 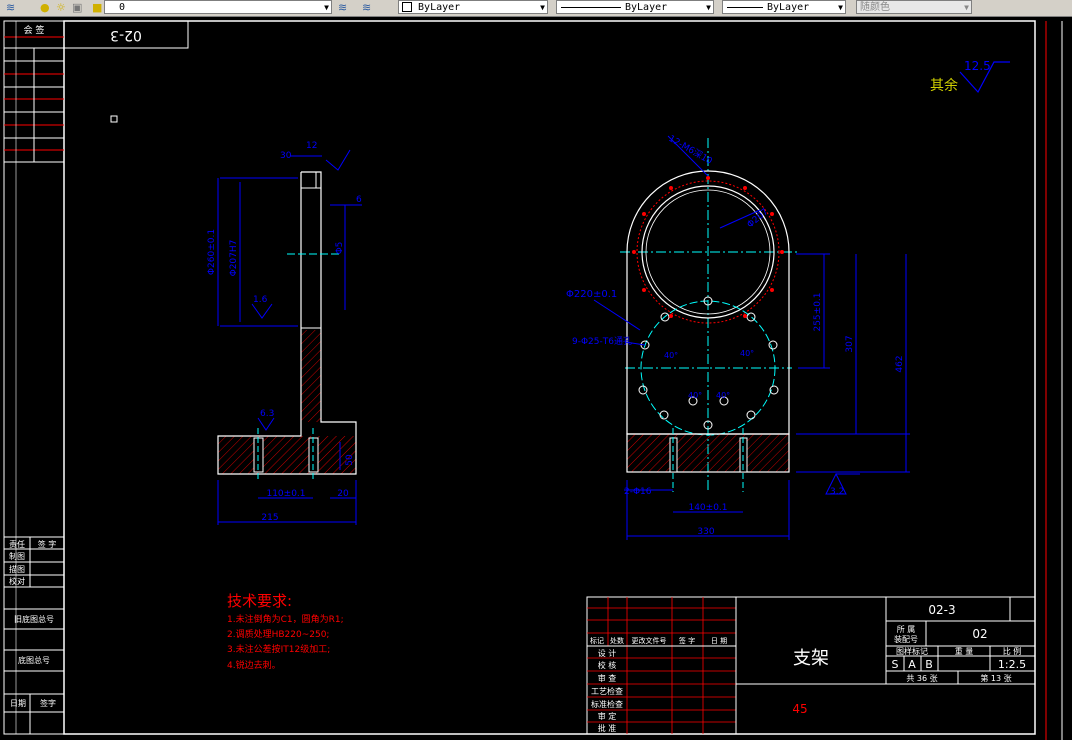 What do you see at coordinates (34, 660) in the screenshot?
I see `base-no-label: 底图总号` at bounding box center [34, 660].